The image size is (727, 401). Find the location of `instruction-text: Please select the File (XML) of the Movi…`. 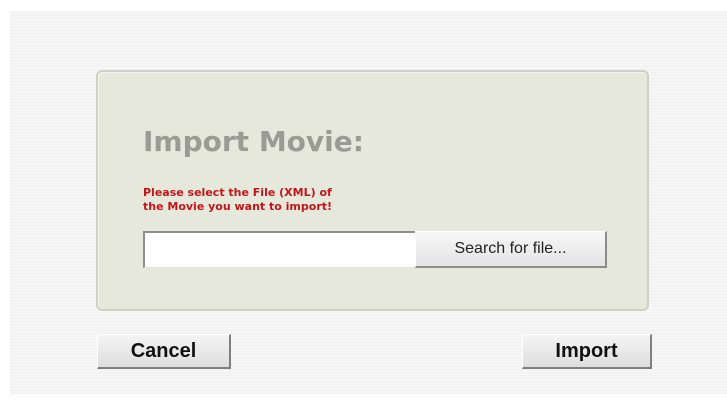

instruction-text: Please select the File (XML) of the Movi… is located at coordinates (278, 200).